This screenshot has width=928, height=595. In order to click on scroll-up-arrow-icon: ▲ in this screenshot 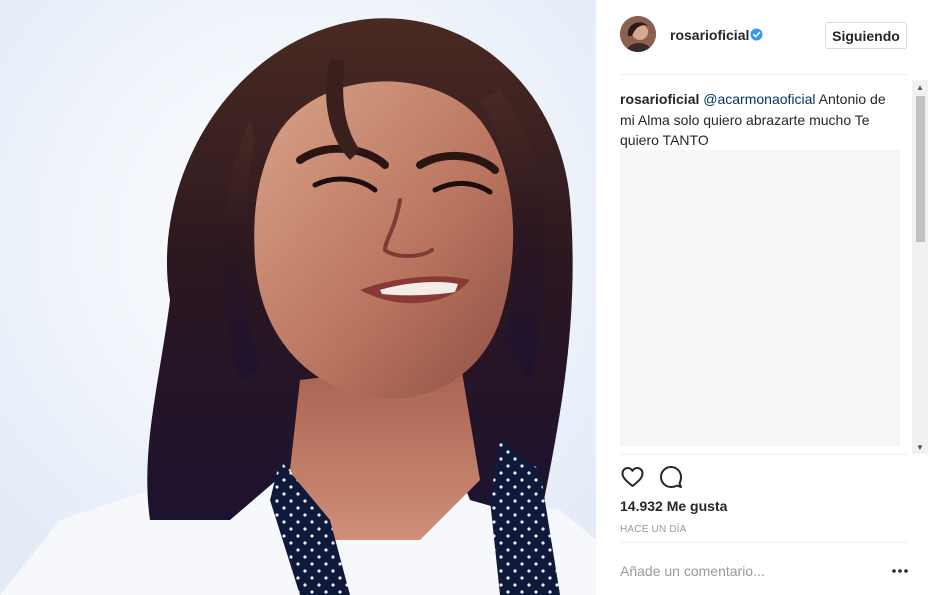, I will do `click(920, 87)`.